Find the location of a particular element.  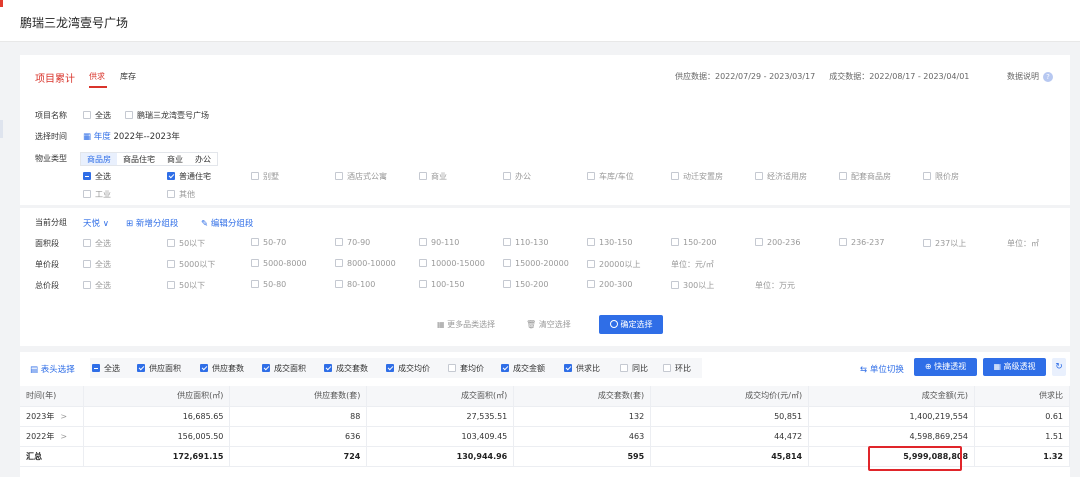

project-select-all: 全选 is located at coordinates (97, 115).